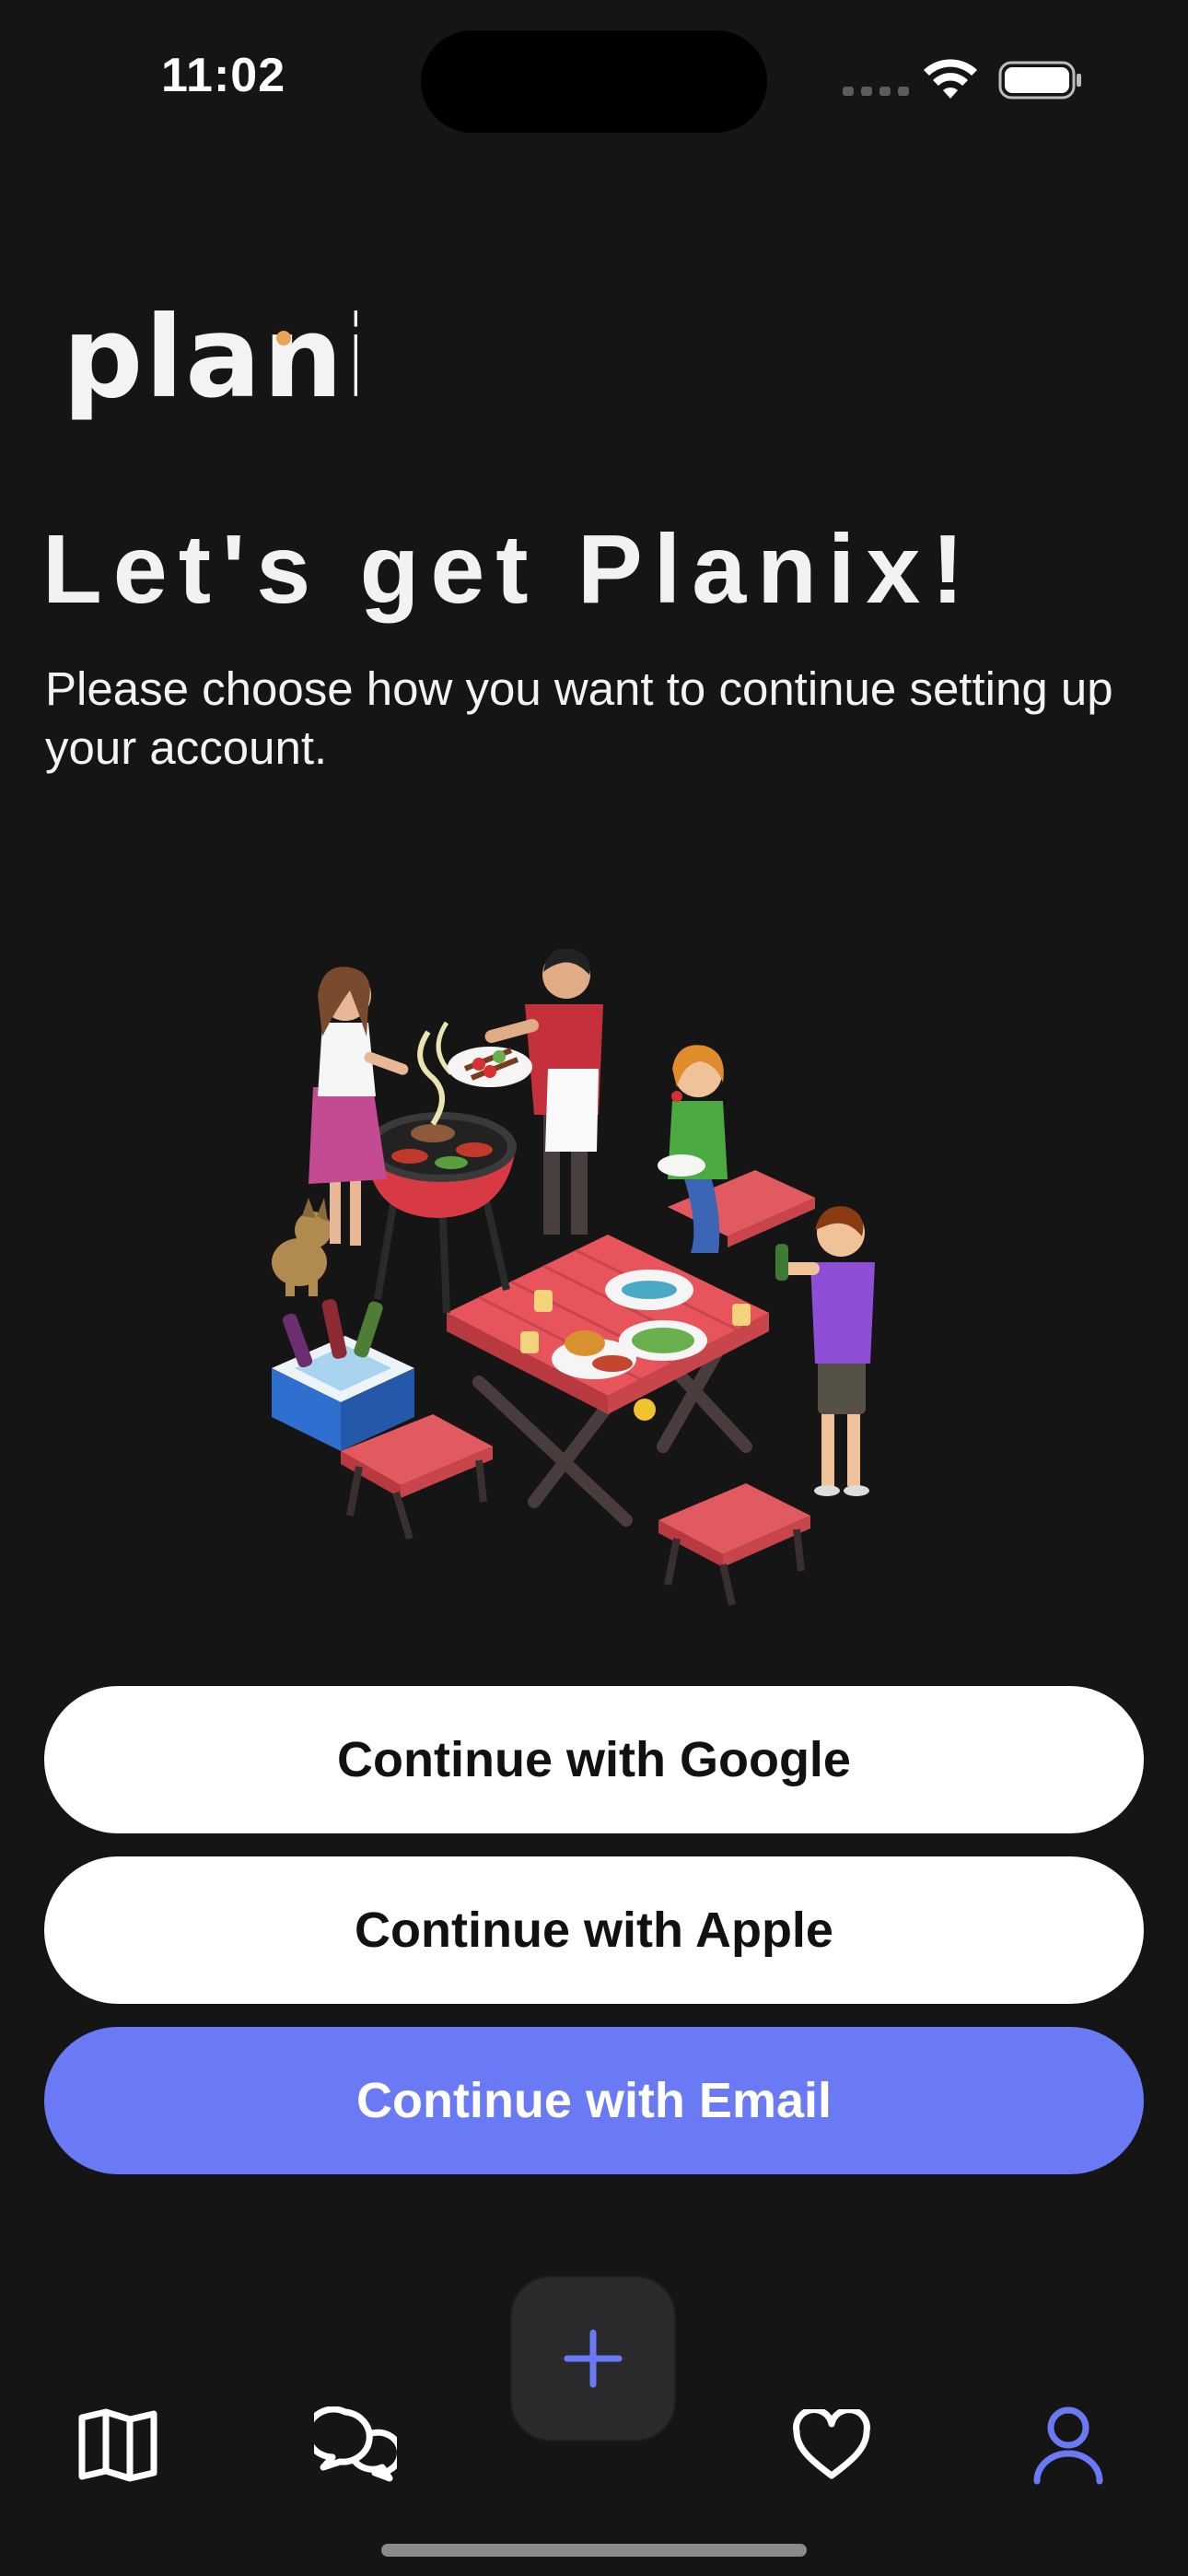  Describe the element at coordinates (343, 1375) in the screenshot. I see `cooler` at that location.